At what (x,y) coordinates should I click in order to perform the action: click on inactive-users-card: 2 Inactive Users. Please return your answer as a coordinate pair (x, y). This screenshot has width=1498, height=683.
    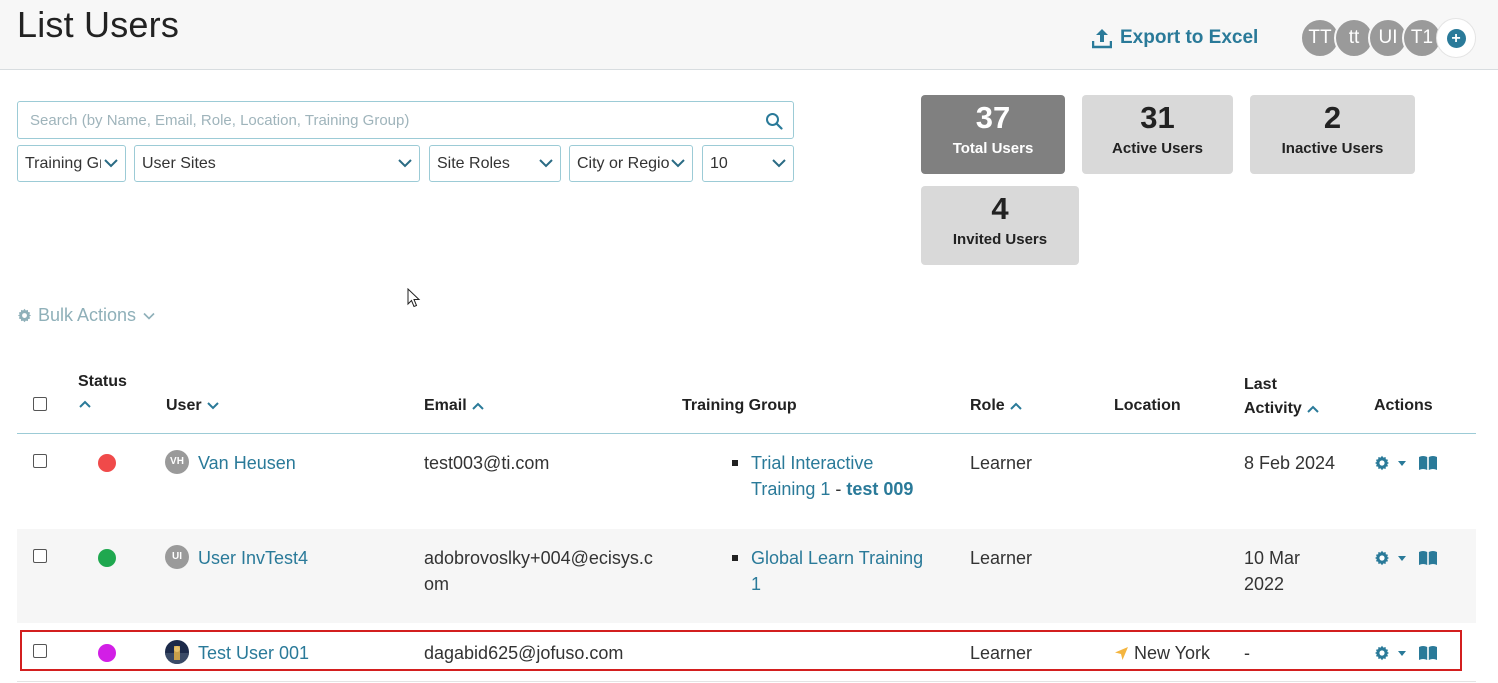
    Looking at the image, I should click on (1332, 134).